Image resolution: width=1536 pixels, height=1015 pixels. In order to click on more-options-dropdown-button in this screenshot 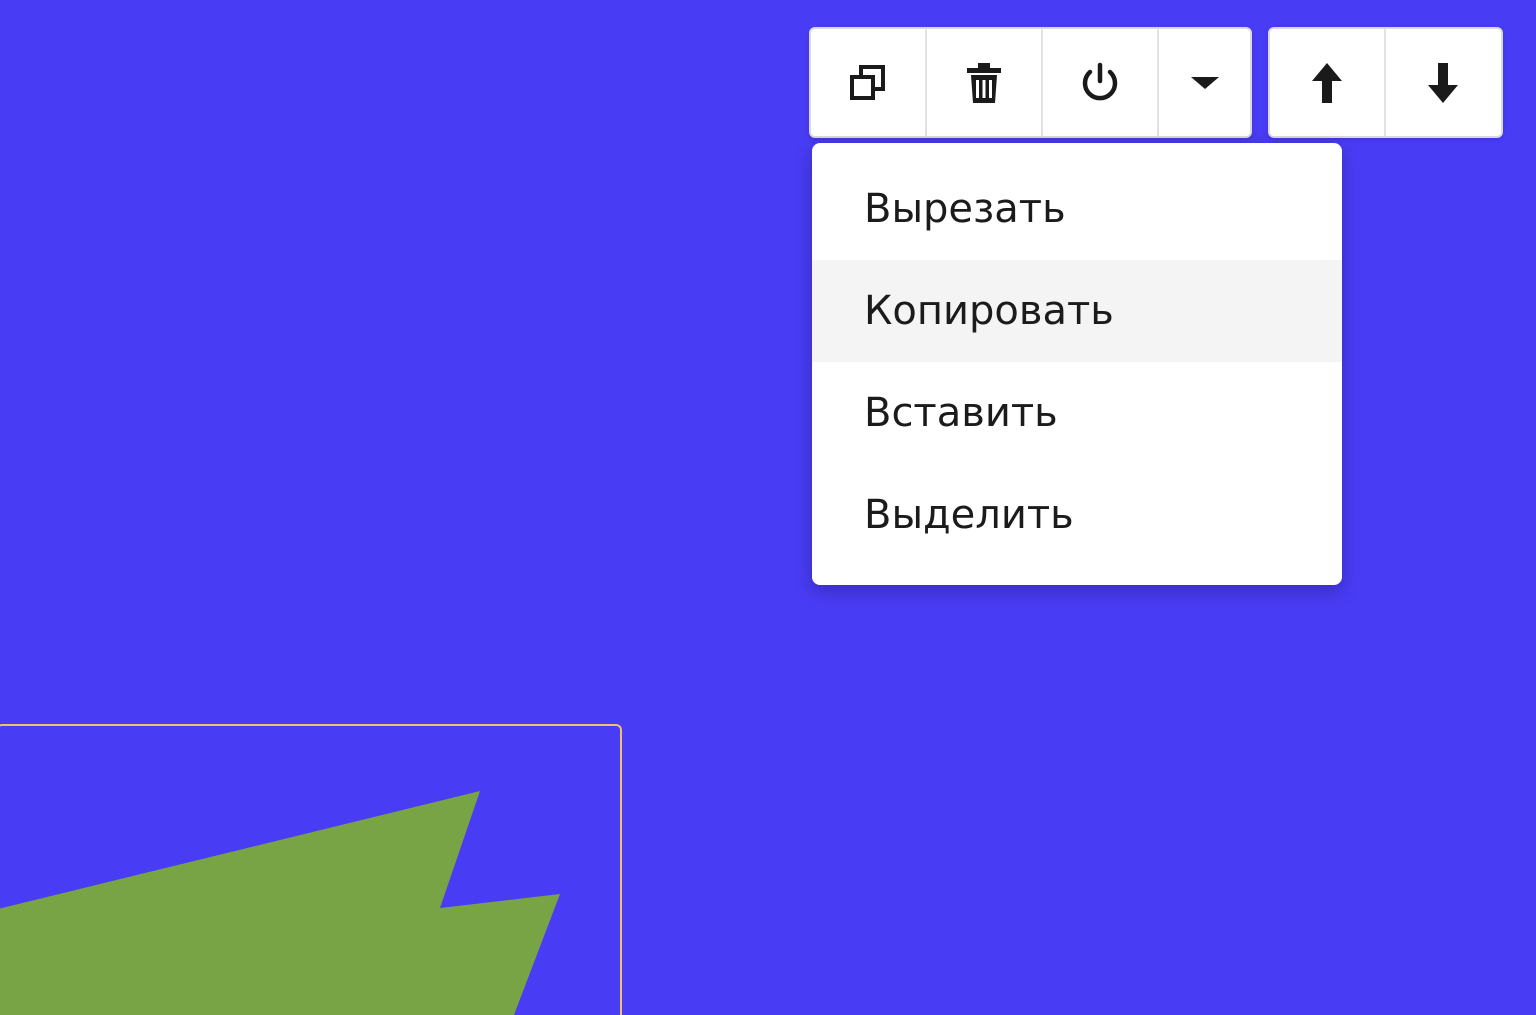, I will do `click(1204, 82)`.